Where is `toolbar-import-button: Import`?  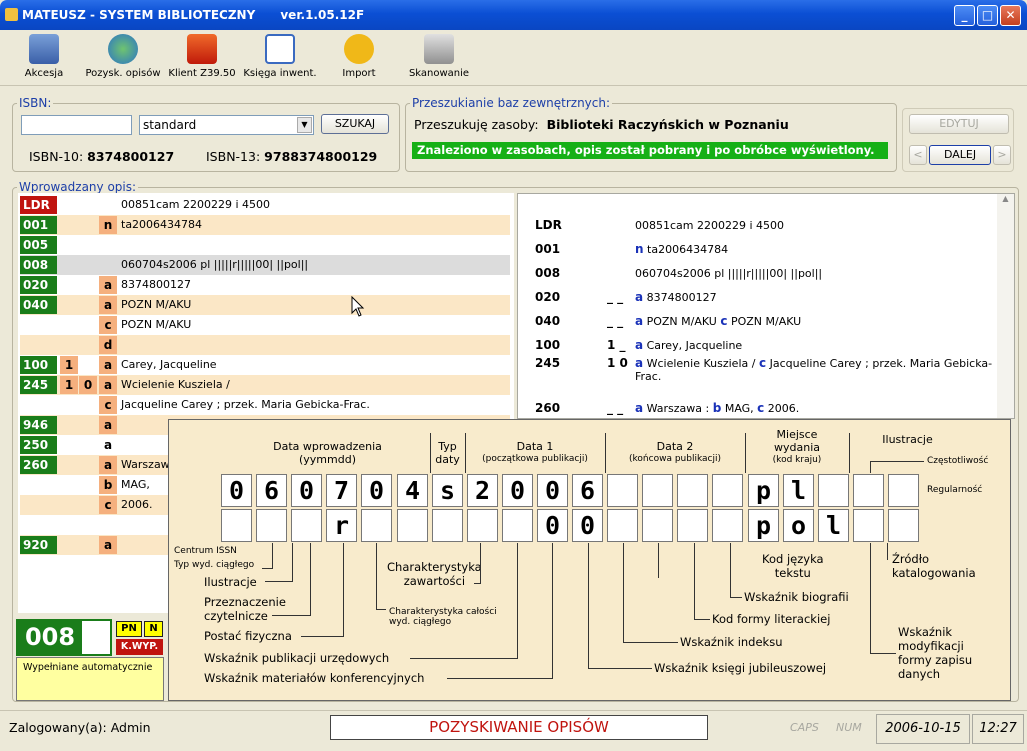 toolbar-import-button: Import is located at coordinates (359, 56).